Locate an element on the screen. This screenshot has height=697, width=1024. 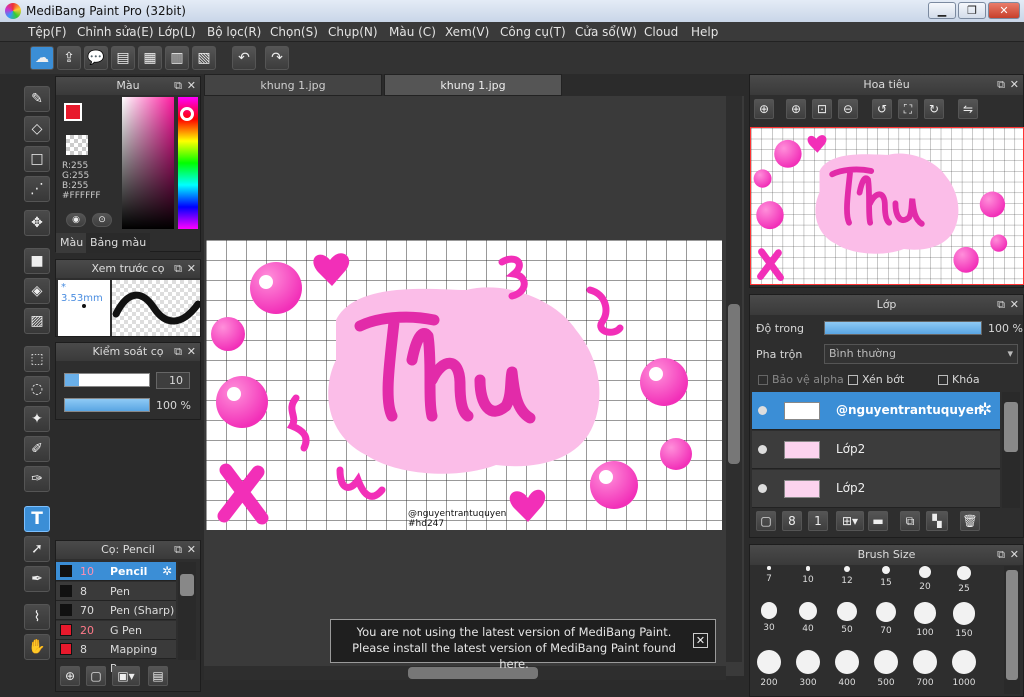
layer-opacity-slider is located at coordinates (903, 328).